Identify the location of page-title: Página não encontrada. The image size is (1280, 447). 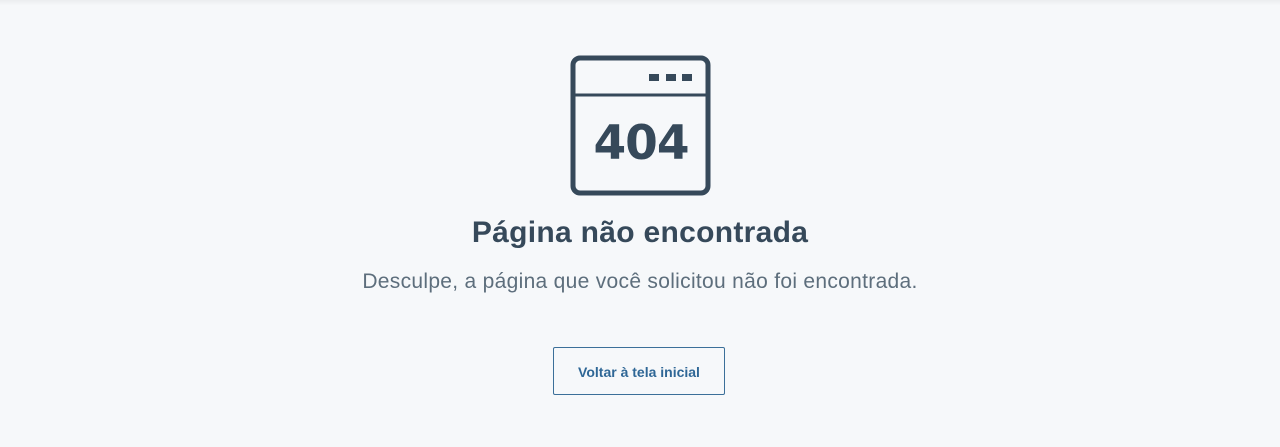
(640, 232).